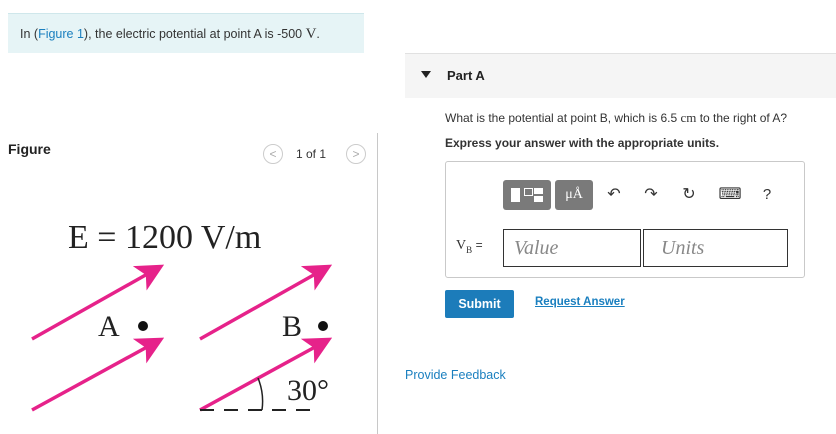 The height and width of the screenshot is (434, 836). Describe the element at coordinates (469, 246) in the screenshot. I see `answer-variable-label: VB =` at that location.